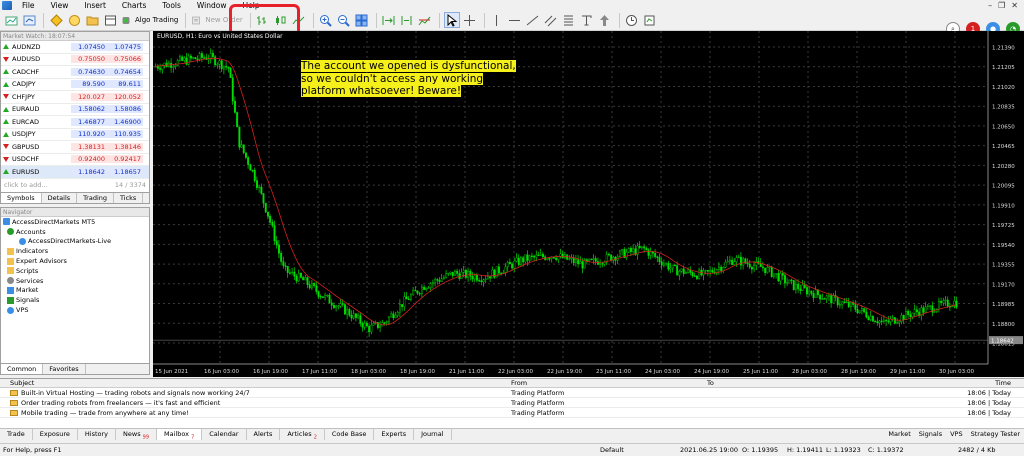 This screenshot has width=1024, height=456. What do you see at coordinates (75, 291) in the screenshot?
I see `nav-market: Market` at bounding box center [75, 291].